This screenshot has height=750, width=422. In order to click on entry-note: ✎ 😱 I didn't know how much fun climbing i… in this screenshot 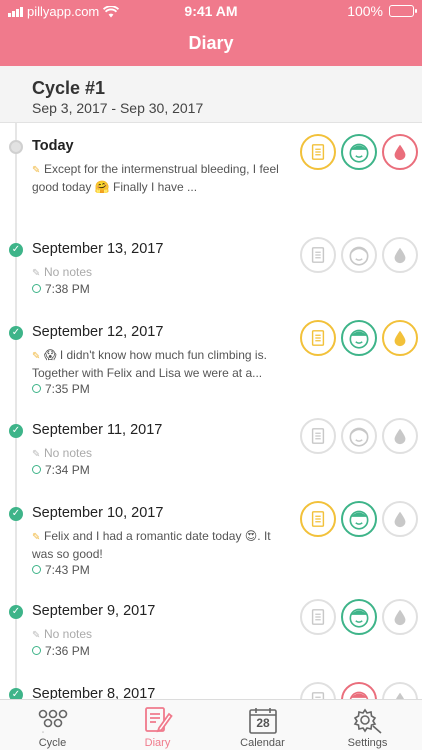, I will do `click(149, 364)`.